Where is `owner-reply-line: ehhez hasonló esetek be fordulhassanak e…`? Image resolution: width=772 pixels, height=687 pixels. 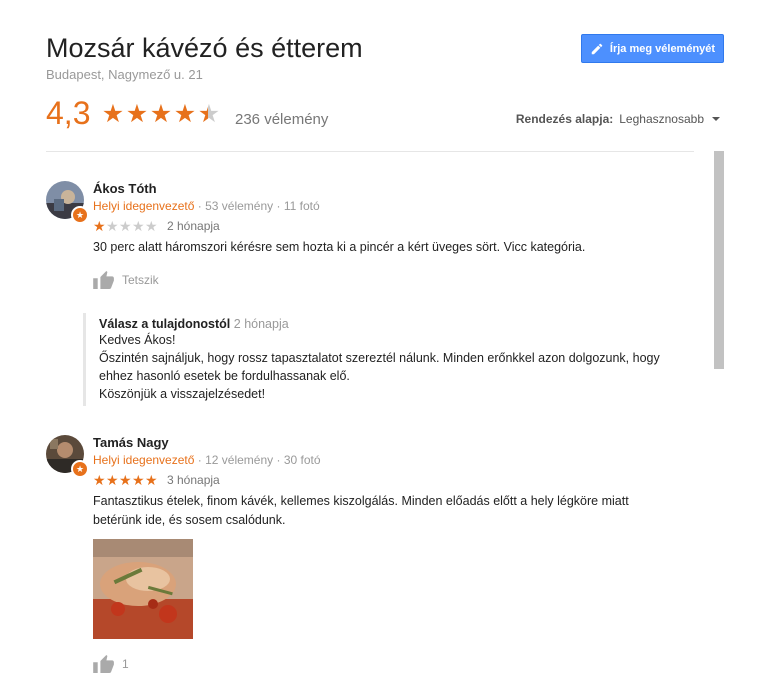
owner-reply-line: ehhez hasonló esetek be fordulhassanak e… is located at coordinates (224, 376).